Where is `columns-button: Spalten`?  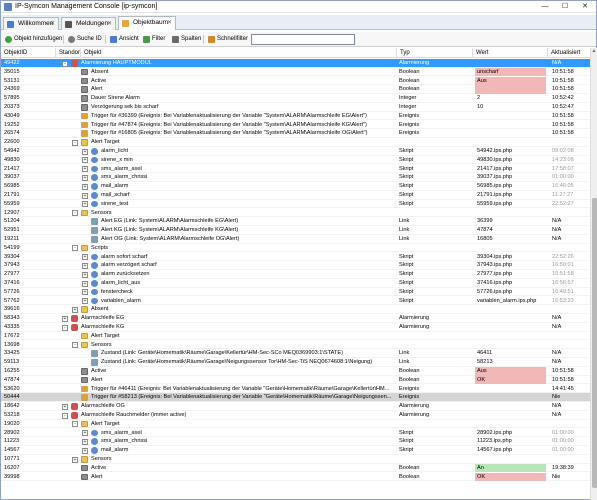
columns-button: Spalten is located at coordinates (186, 39).